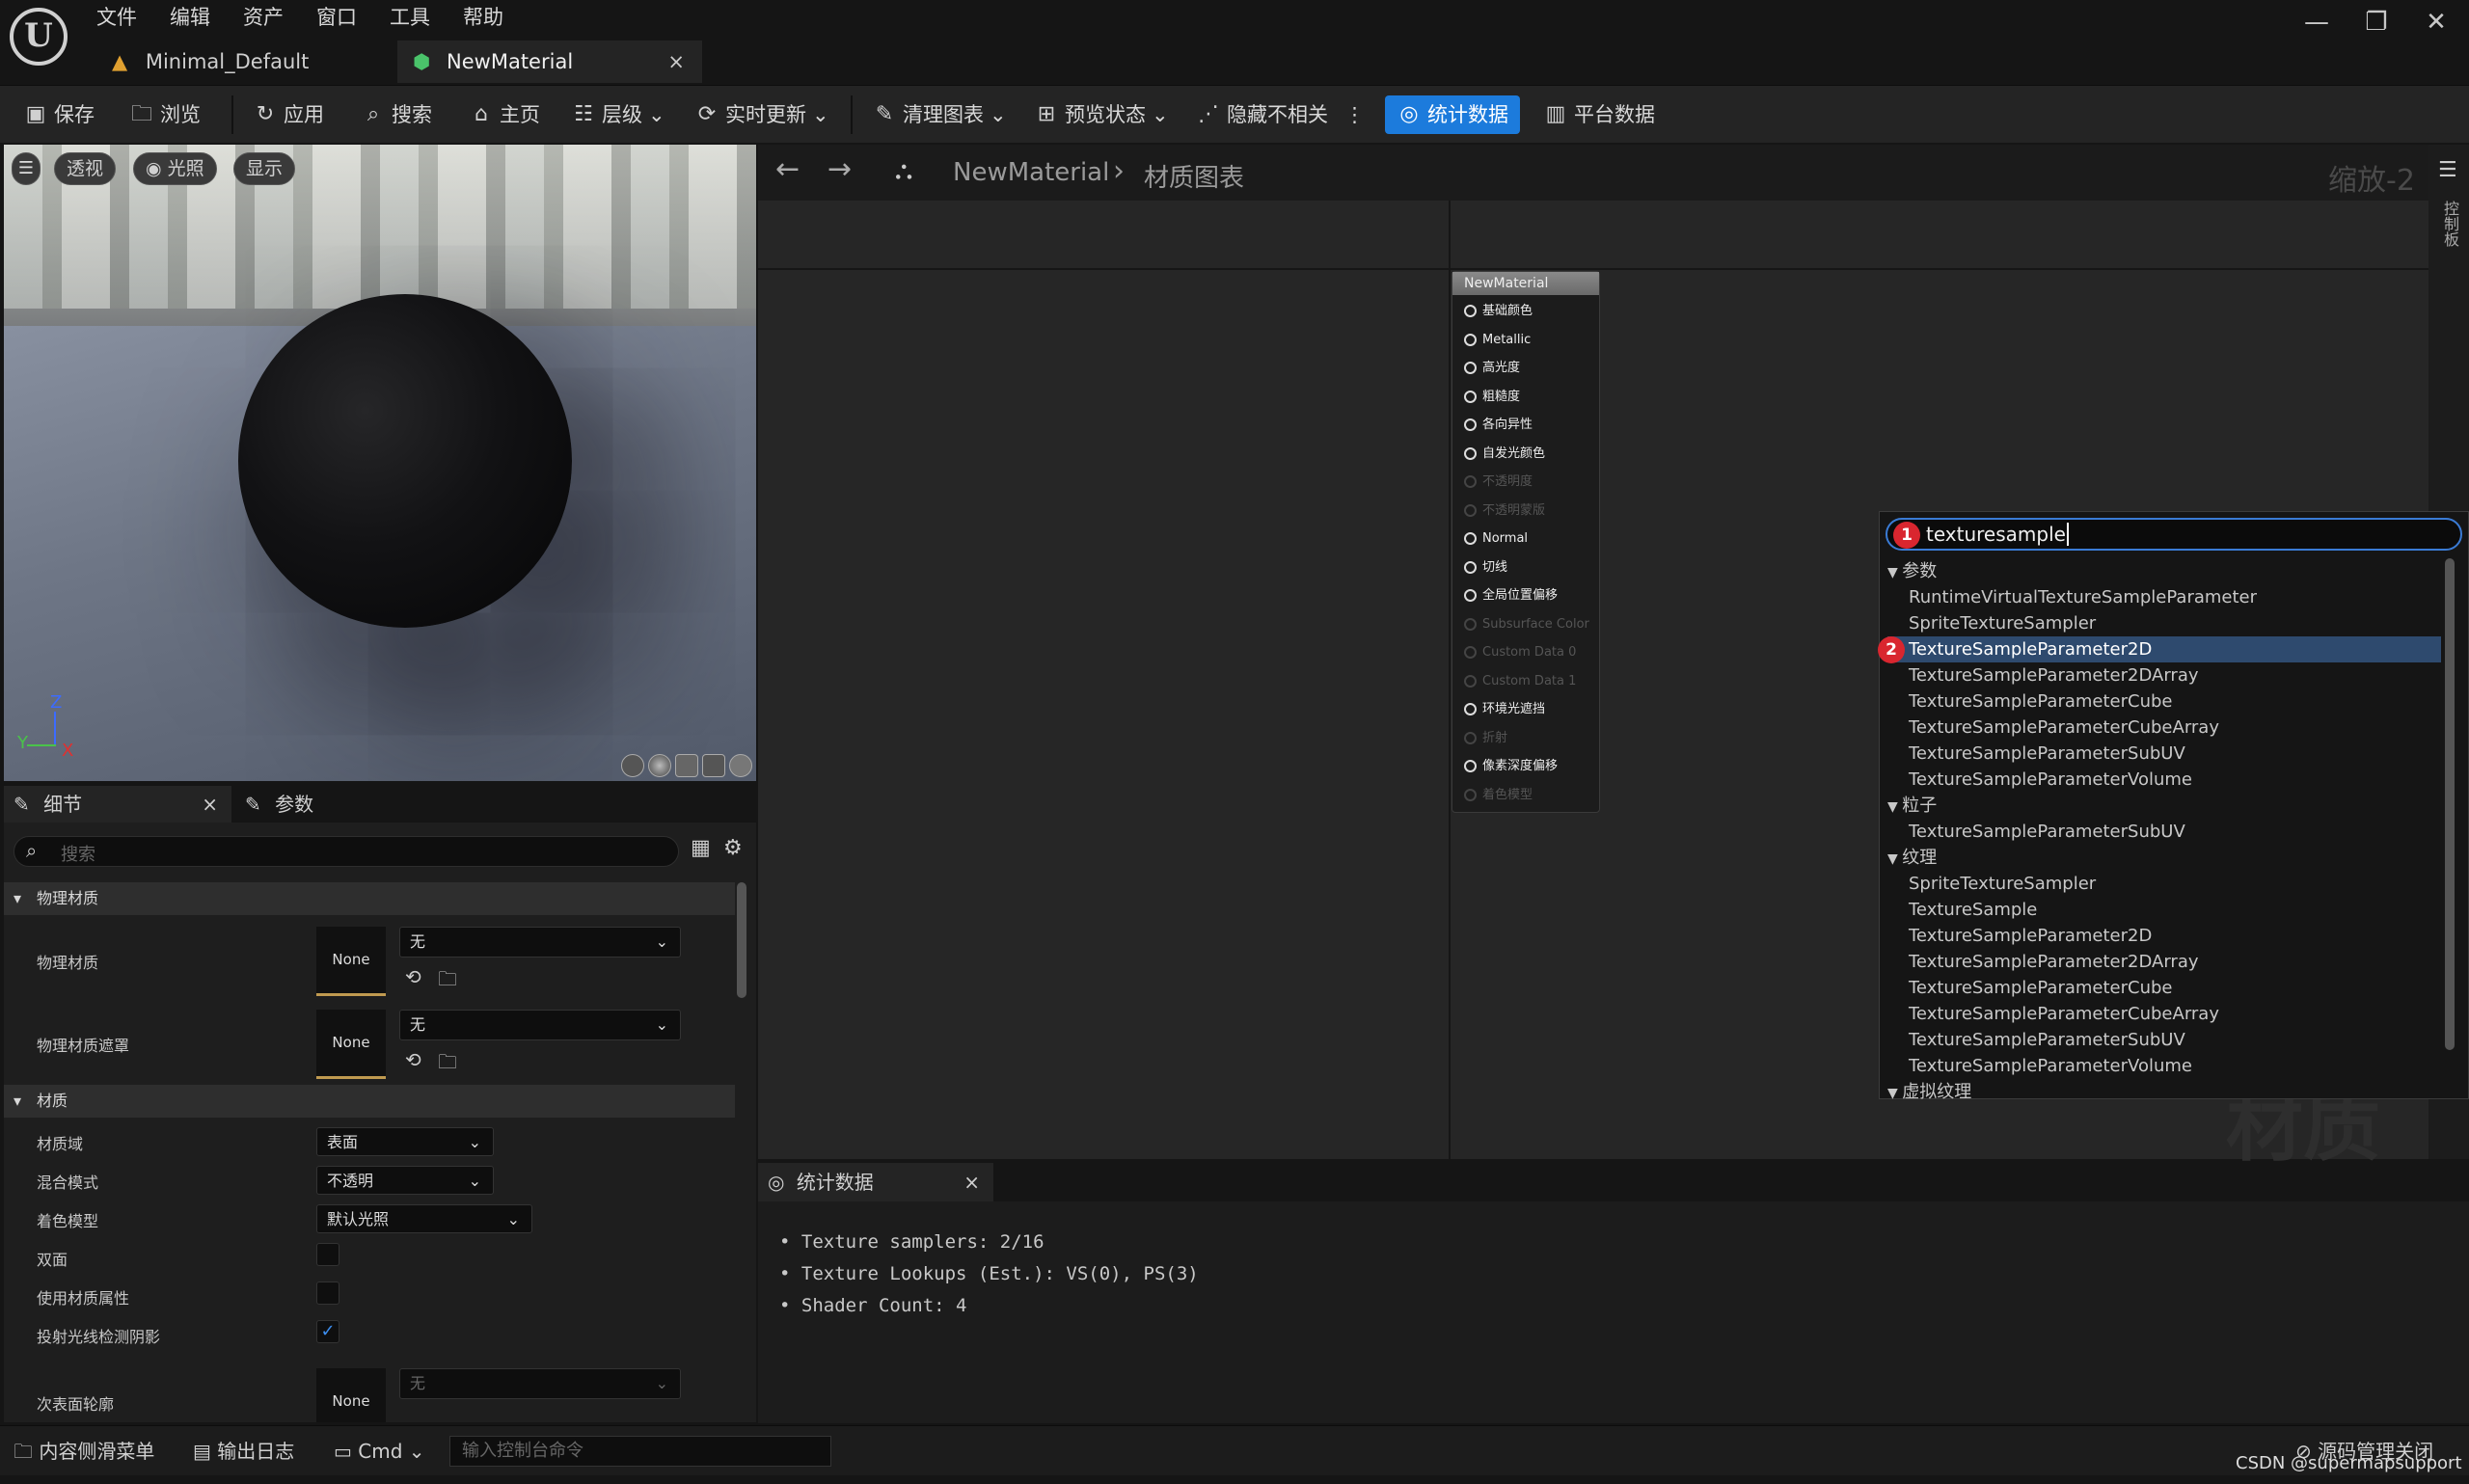 The image size is (2469, 1484). What do you see at coordinates (1973, 910) in the screenshot?
I see `node-search-result: TextureSample` at bounding box center [1973, 910].